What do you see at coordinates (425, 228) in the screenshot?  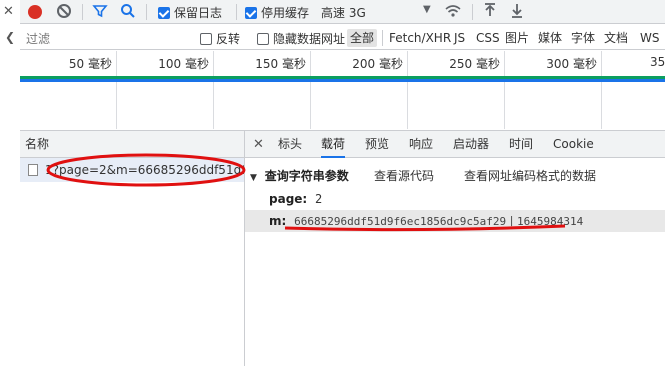 I see `annotation-underline` at bounding box center [425, 228].